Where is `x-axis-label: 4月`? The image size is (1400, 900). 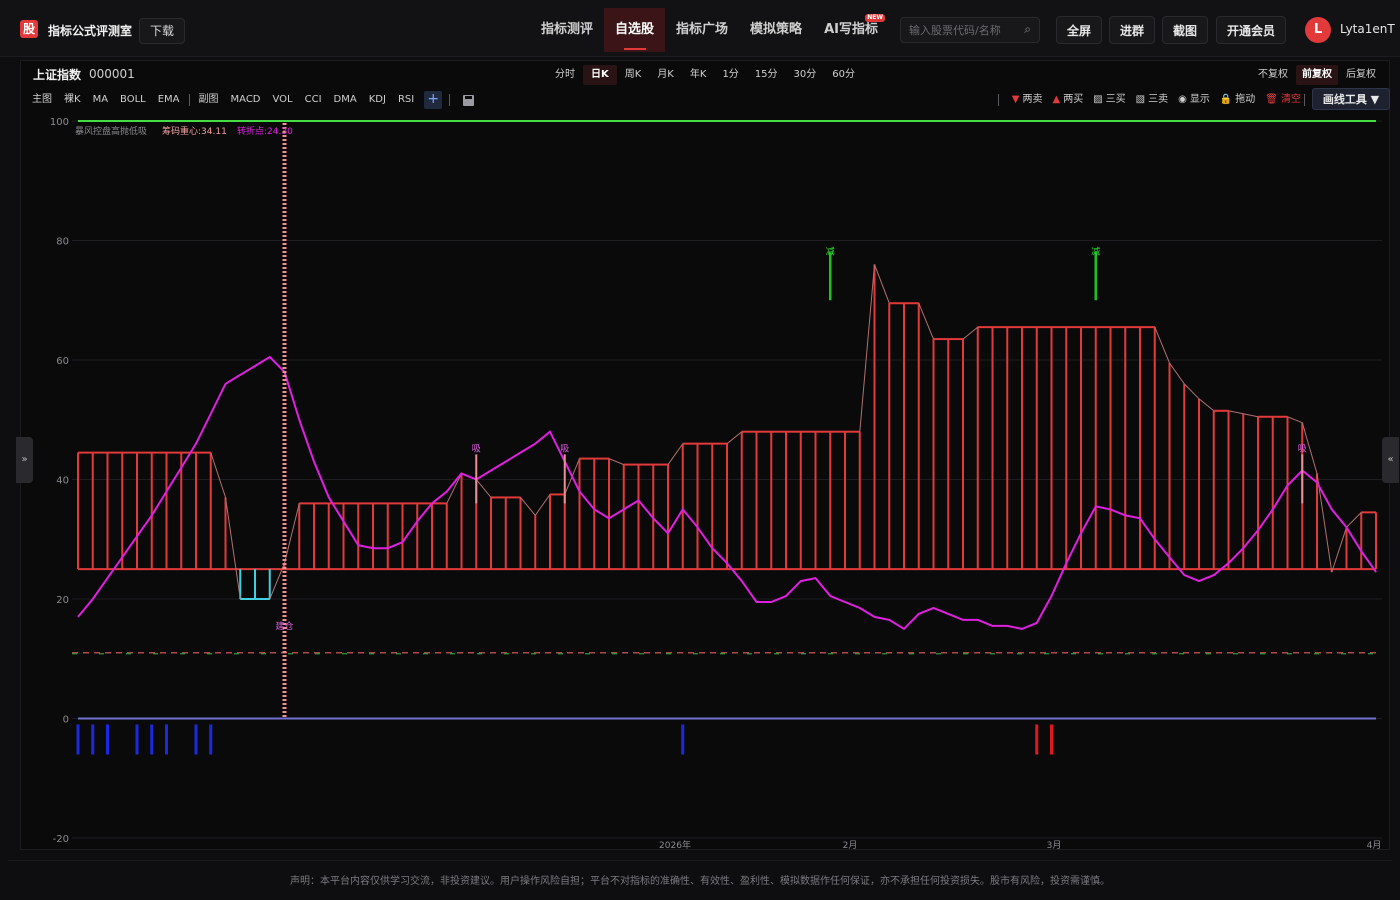 x-axis-label: 4月 is located at coordinates (1374, 845).